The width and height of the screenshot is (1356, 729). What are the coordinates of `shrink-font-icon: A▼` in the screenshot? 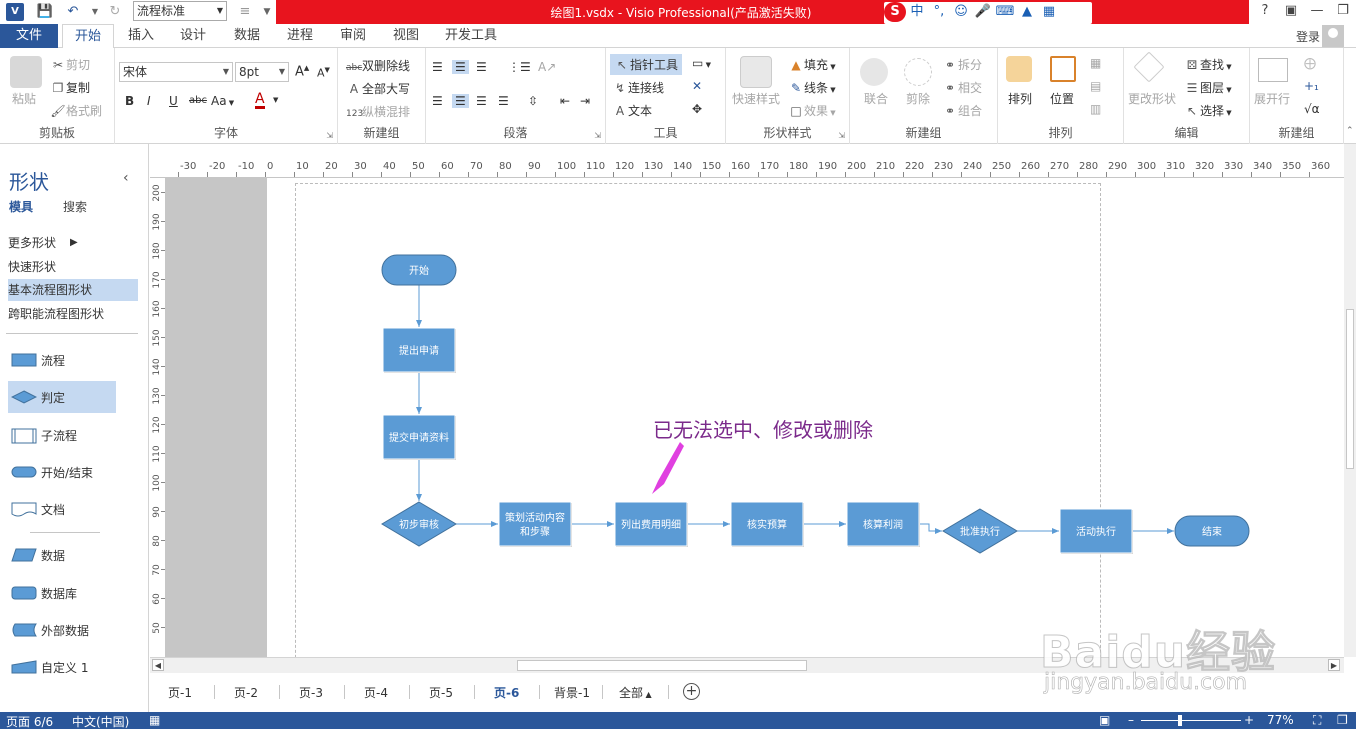 It's located at (323, 73).